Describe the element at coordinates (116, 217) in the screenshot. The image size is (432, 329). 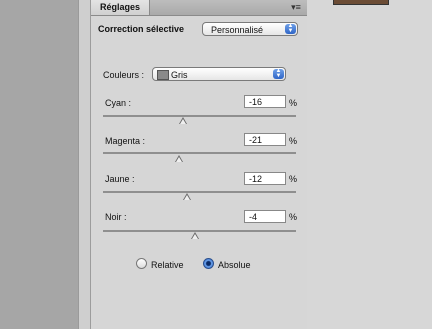
I see `noir-label: Noir :` at that location.